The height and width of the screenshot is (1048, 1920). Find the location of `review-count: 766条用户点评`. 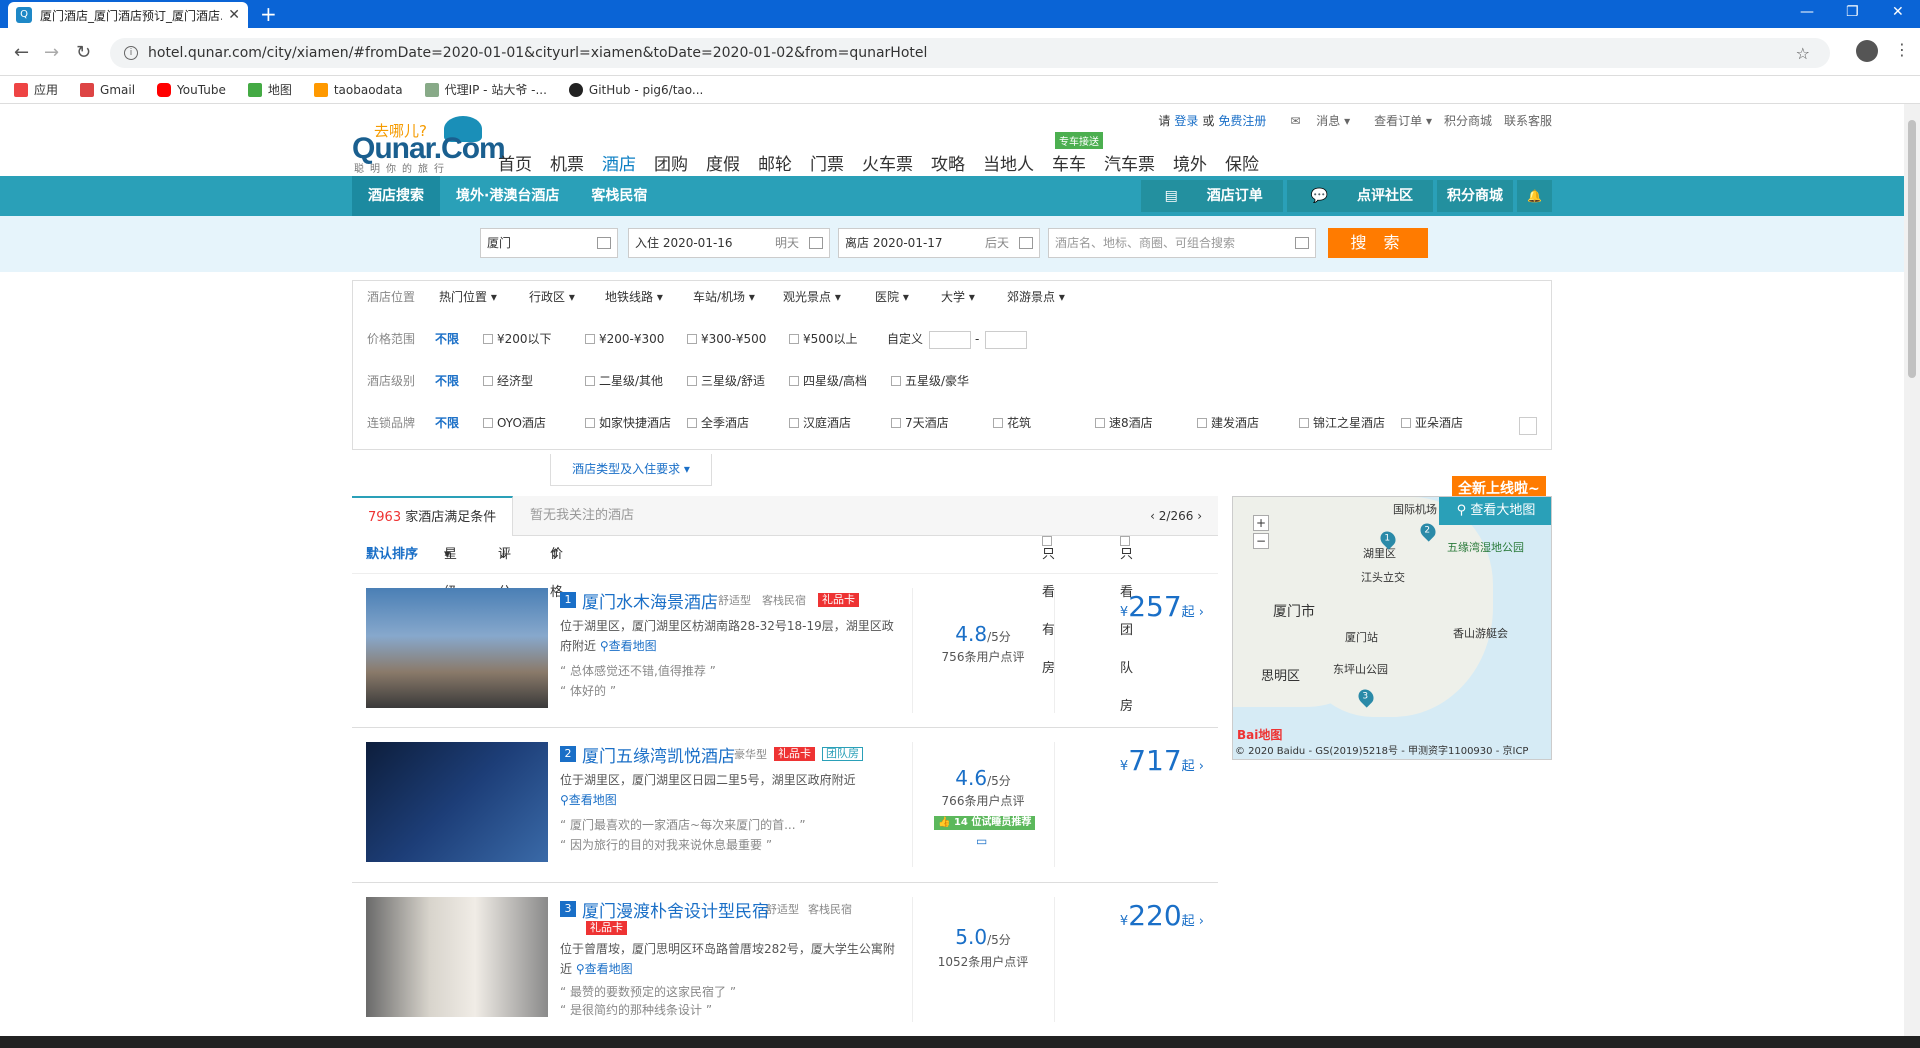

review-count: 766条用户点评 is located at coordinates (983, 800).